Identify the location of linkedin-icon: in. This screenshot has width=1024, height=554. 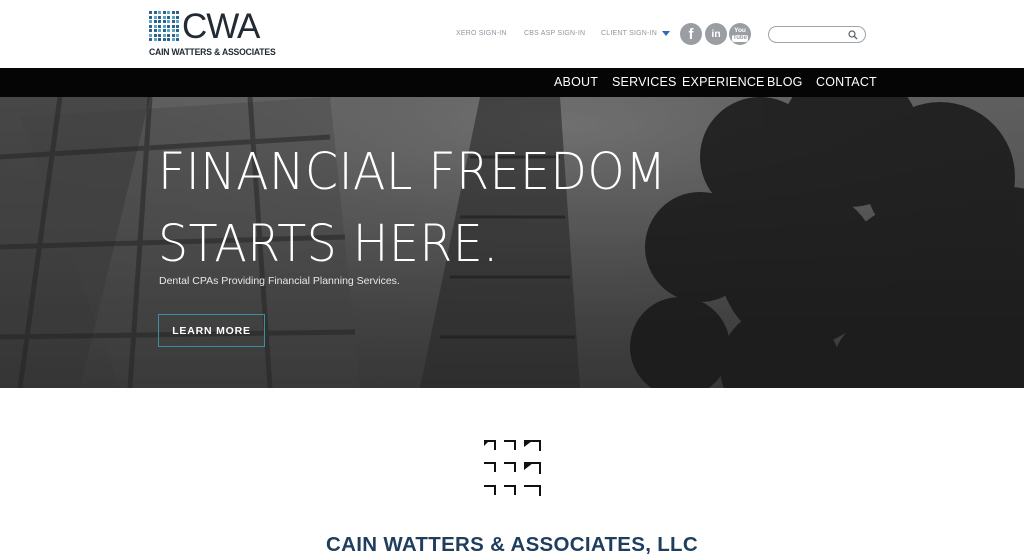
(716, 34).